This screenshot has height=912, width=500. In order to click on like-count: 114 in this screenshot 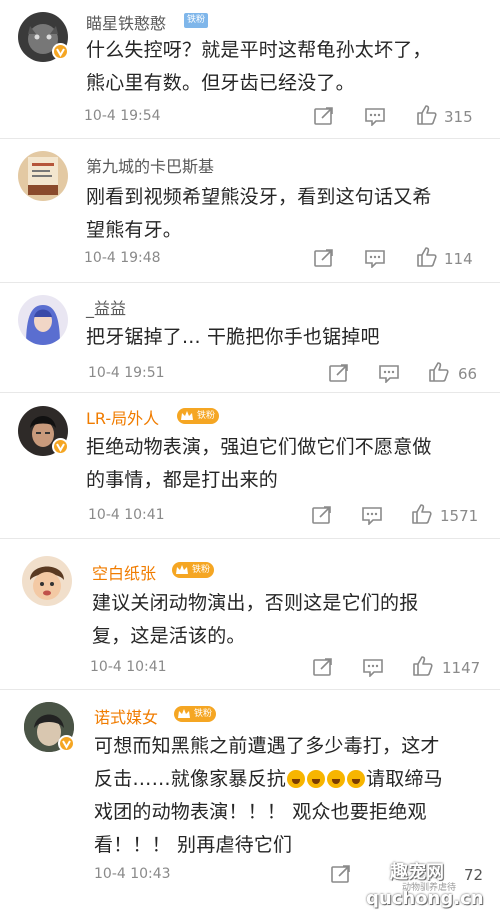, I will do `click(458, 259)`.